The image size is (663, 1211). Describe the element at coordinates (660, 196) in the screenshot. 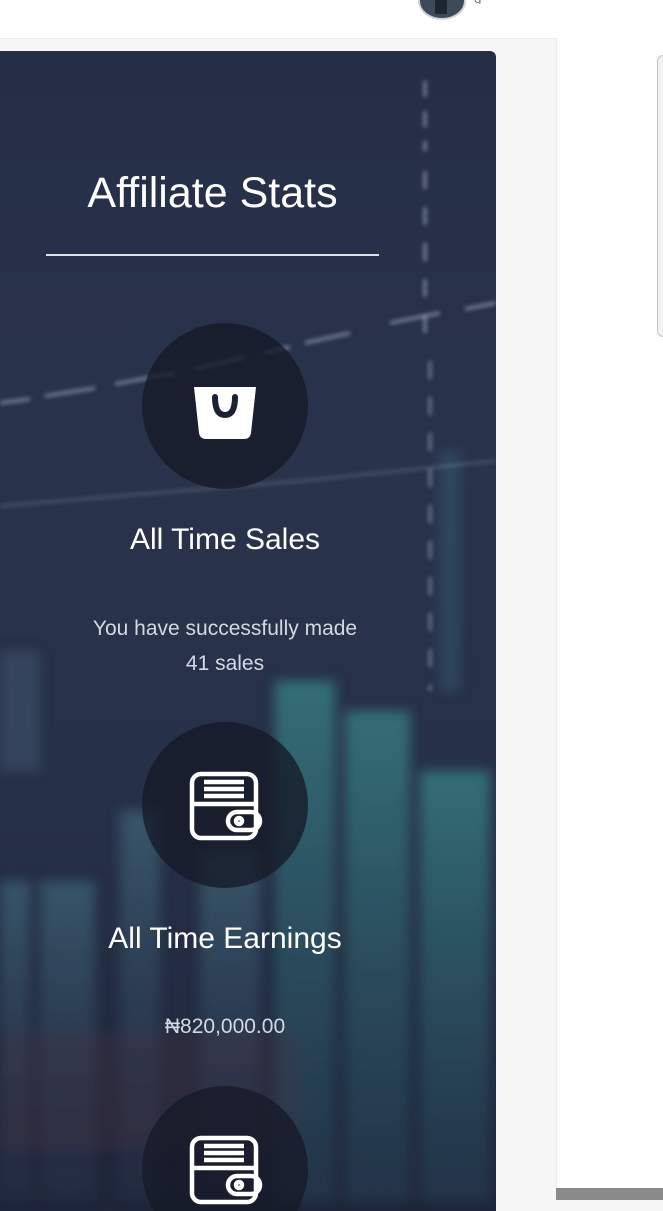

I see `scrollbar` at that location.